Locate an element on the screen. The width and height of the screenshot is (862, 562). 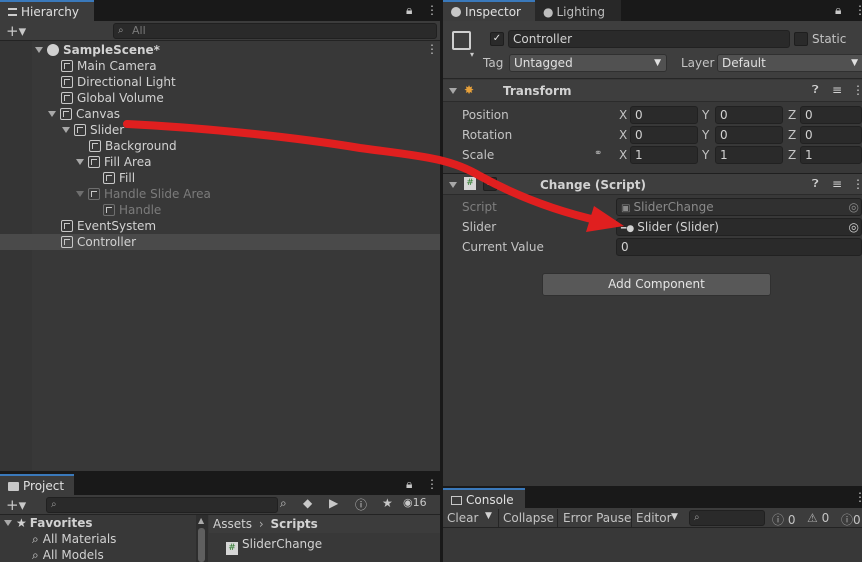
scale-y-field: 1 is located at coordinates (749, 155).